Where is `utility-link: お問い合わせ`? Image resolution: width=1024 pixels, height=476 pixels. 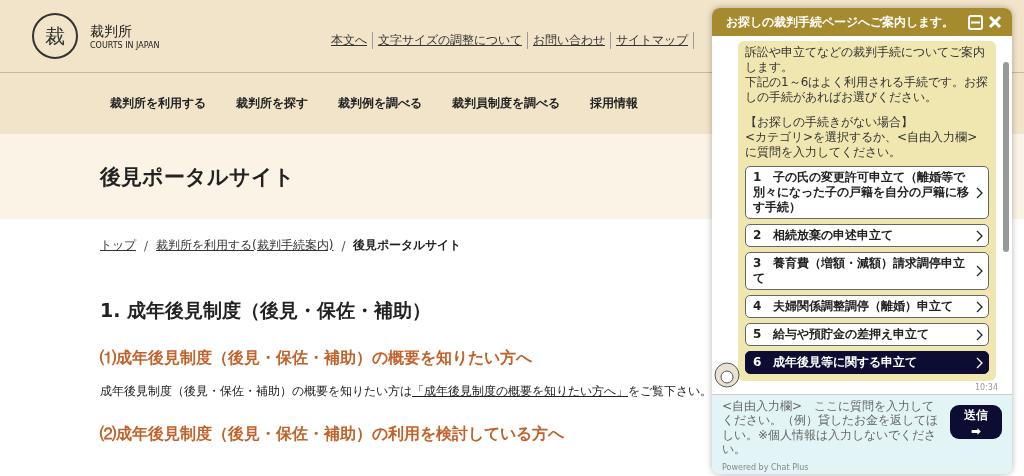 utility-link: お問い合わせ is located at coordinates (569, 40).